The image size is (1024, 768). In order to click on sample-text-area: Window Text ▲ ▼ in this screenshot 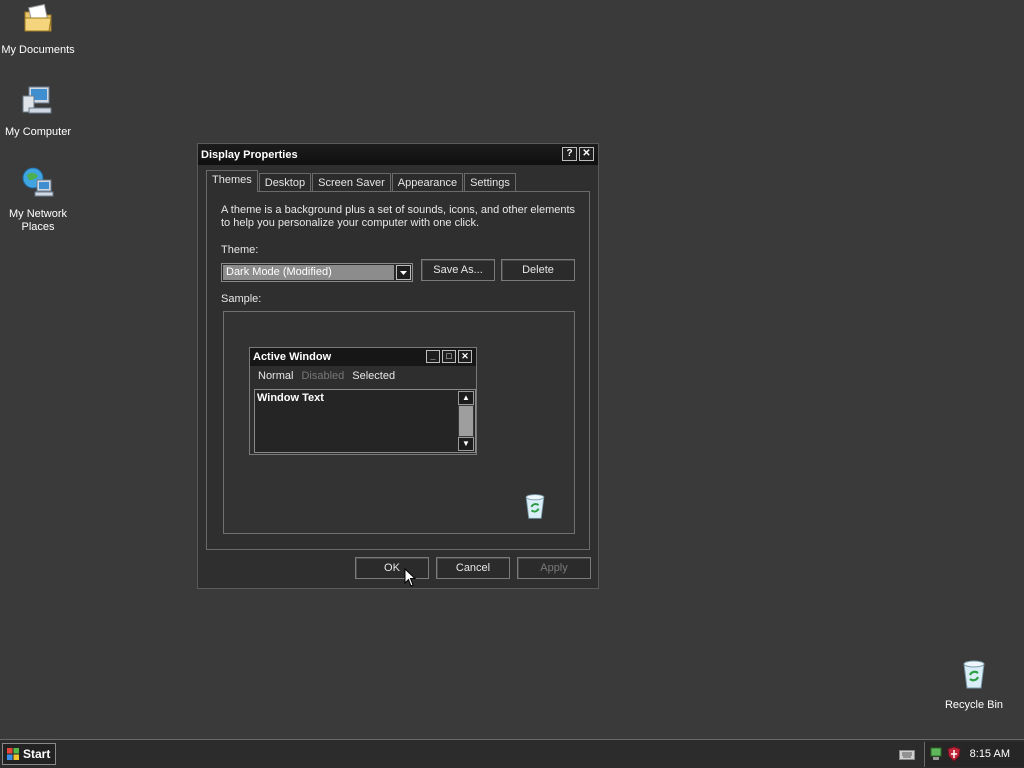, I will do `click(365, 421)`.